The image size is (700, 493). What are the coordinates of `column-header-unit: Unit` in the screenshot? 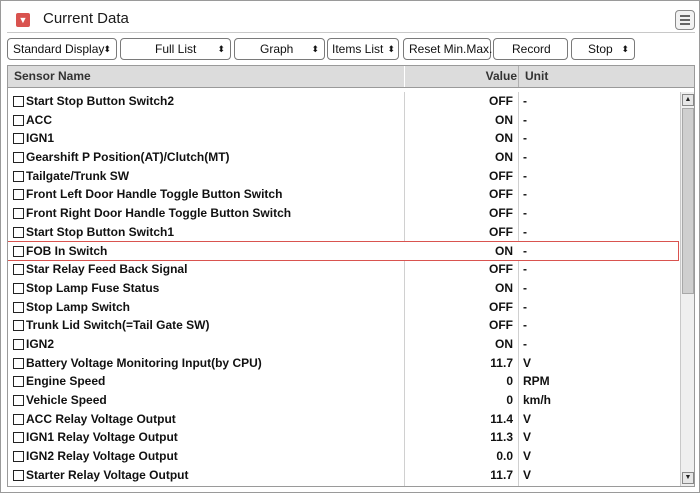 It's located at (606, 76).